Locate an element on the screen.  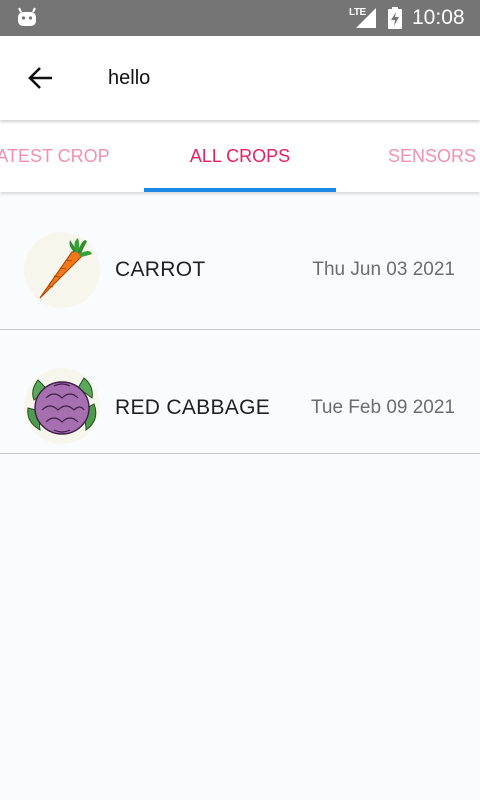
tab-bar: LATEST CROP ALL CROPS SENSORS is located at coordinates (240, 156).